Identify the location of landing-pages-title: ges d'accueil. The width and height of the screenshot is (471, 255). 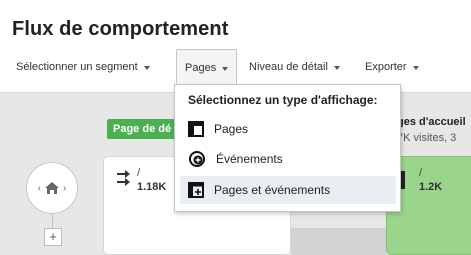
(431, 122).